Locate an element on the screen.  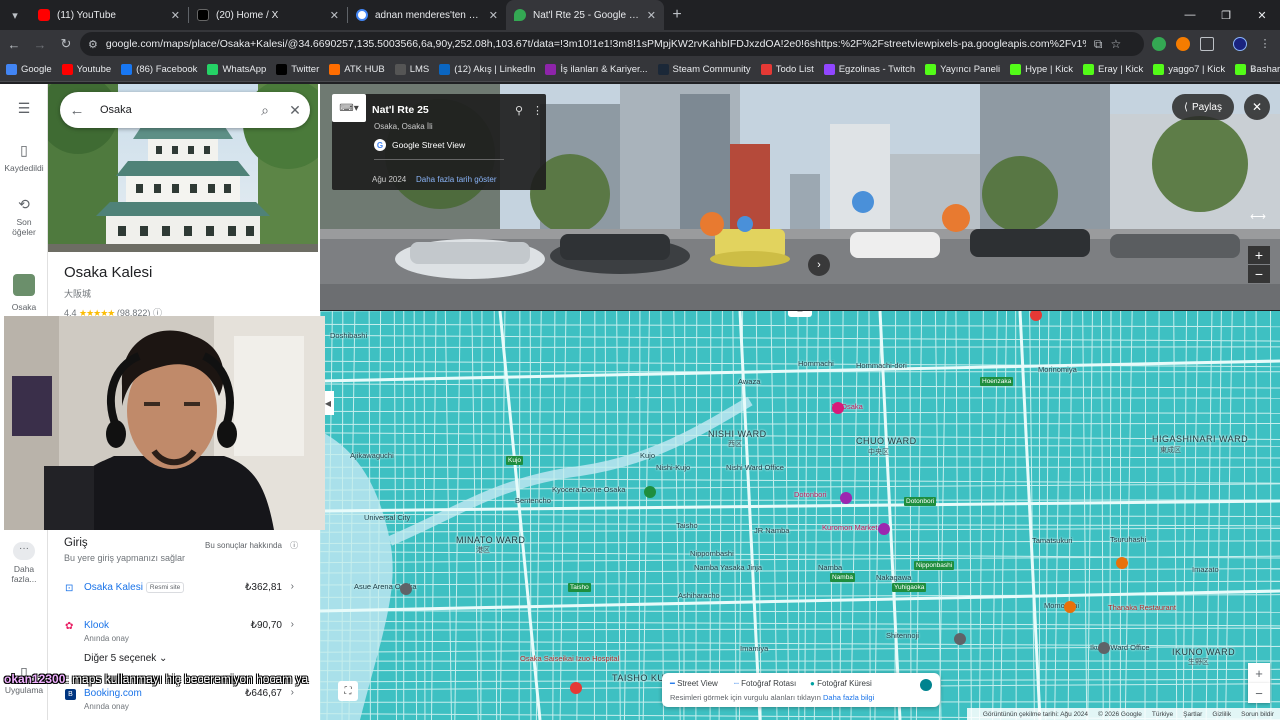
learn-more-link: Daha fazla bilgi is located at coordinates (848, 697).